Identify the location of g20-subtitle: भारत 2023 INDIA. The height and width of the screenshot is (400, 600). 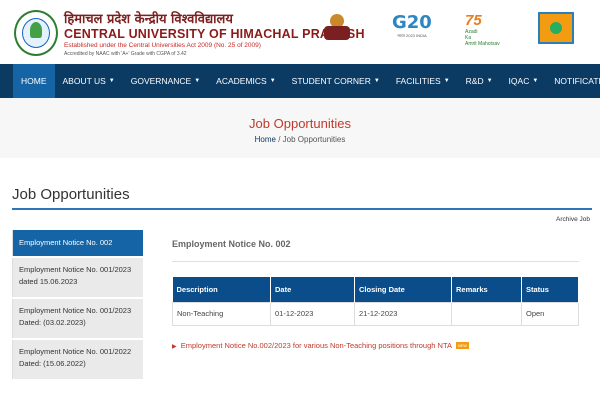
(412, 35).